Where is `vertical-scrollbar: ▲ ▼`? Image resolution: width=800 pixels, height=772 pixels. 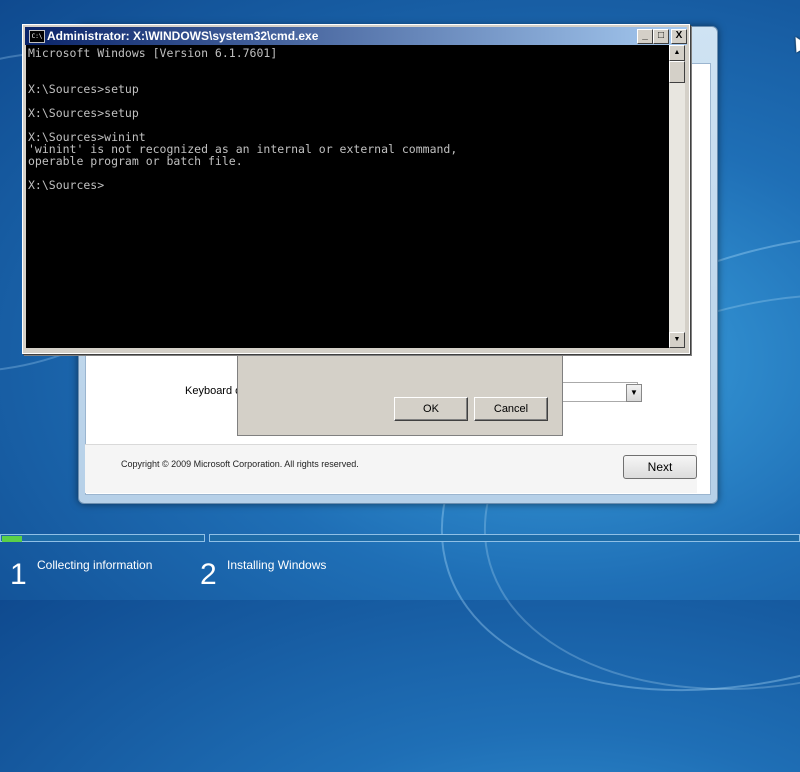 vertical-scrollbar: ▲ ▼ is located at coordinates (677, 196).